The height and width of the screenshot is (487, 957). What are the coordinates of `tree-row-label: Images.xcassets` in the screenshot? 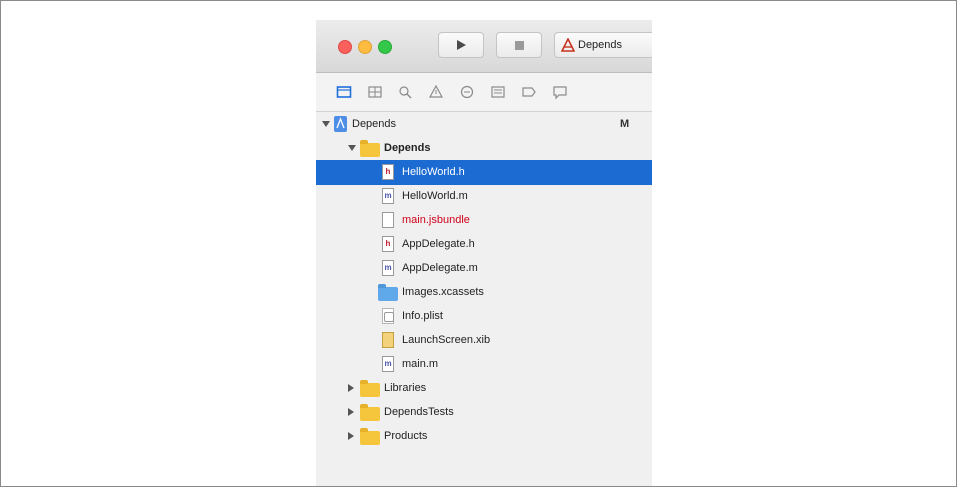 It's located at (443, 292).